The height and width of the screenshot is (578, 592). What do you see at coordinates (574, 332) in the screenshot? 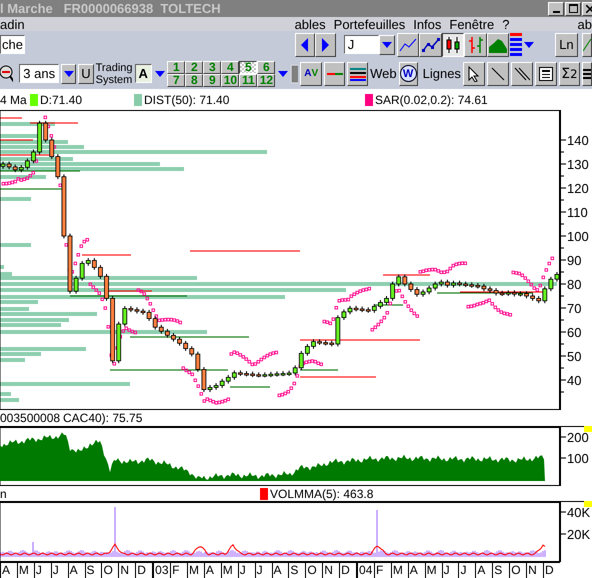
I see `axis-label: 60` at bounding box center [574, 332].